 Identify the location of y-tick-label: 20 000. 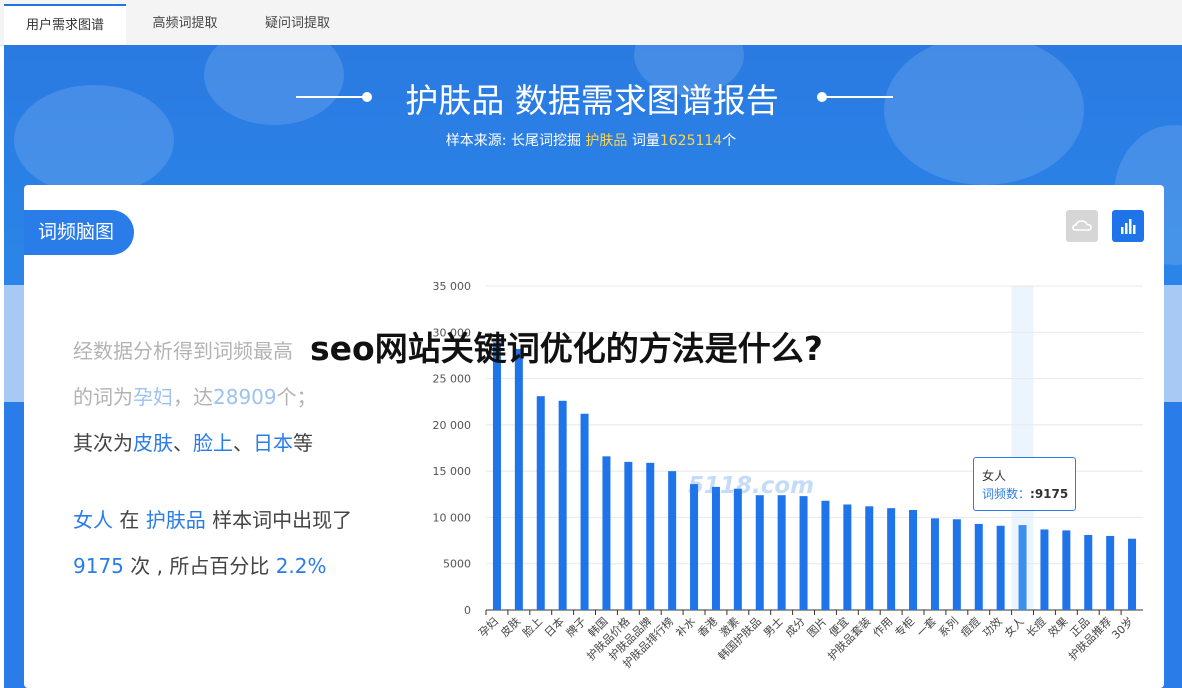
(452, 425).